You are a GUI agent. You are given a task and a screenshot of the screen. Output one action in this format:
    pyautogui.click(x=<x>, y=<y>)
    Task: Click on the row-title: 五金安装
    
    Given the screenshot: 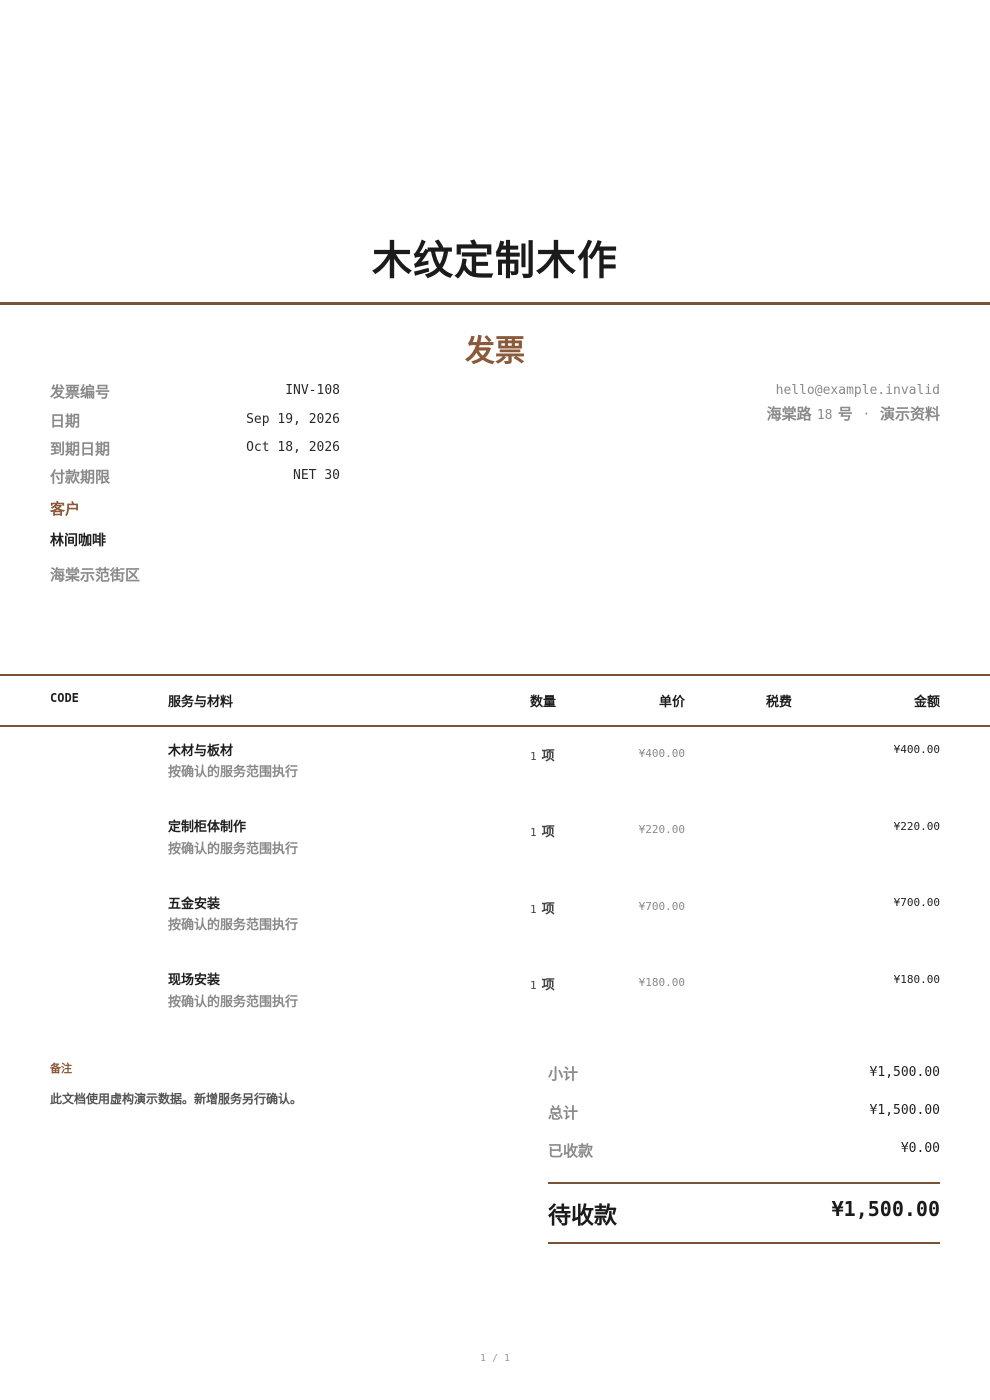 What is the action you would take?
    pyautogui.click(x=194, y=904)
    